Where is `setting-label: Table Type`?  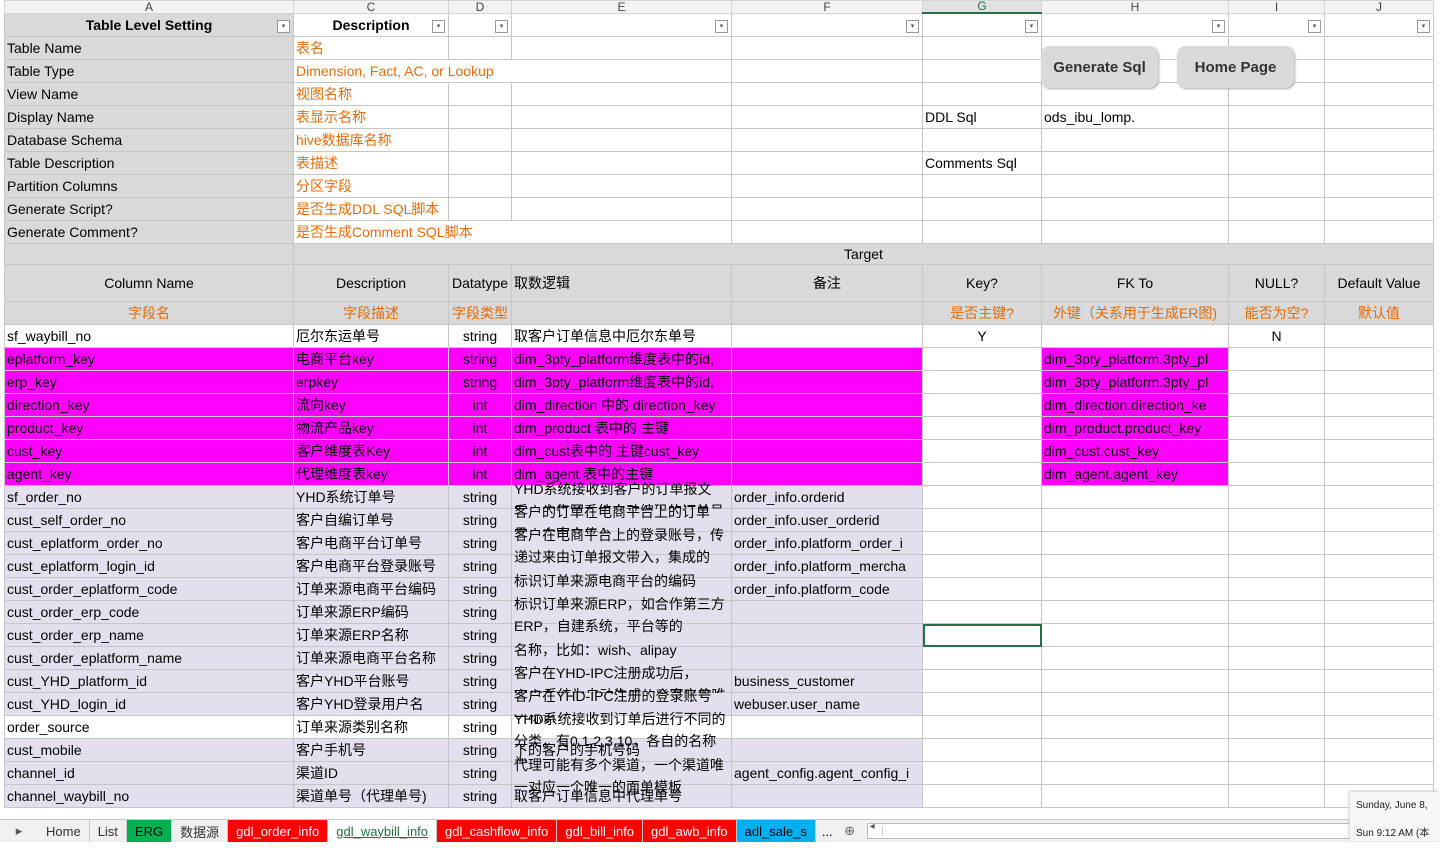 setting-label: Table Type is located at coordinates (149, 71).